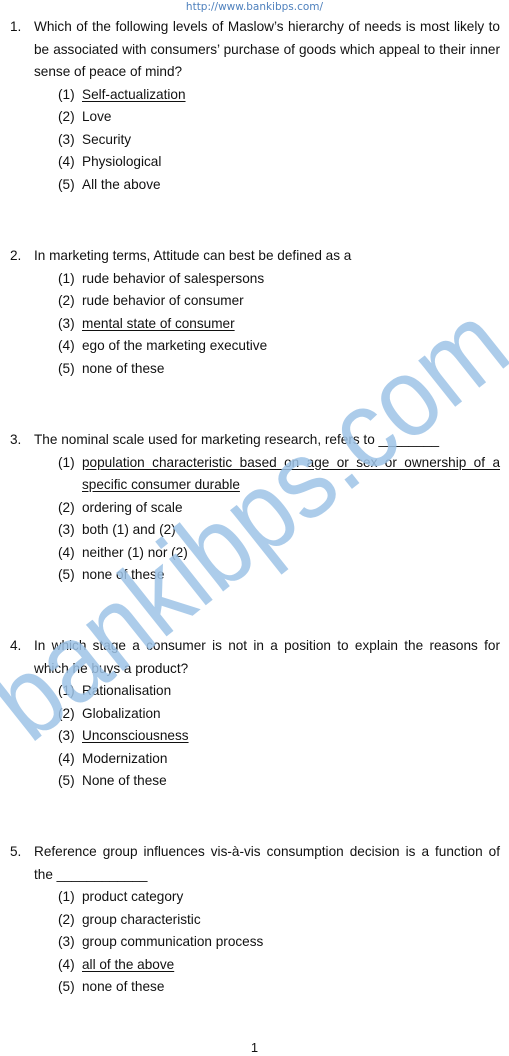 This screenshot has height=1056, width=509. I want to click on option: (1) Rationalisation, so click(254, 691).